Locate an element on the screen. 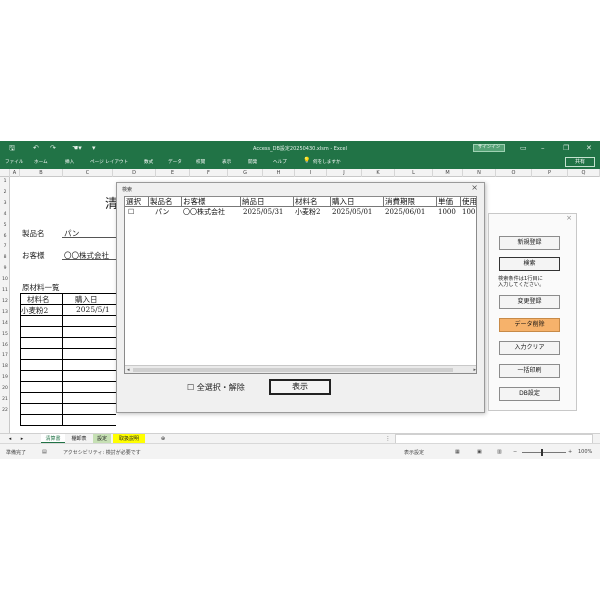 This screenshot has height=600, width=600. column-header: I is located at coordinates (311, 173).